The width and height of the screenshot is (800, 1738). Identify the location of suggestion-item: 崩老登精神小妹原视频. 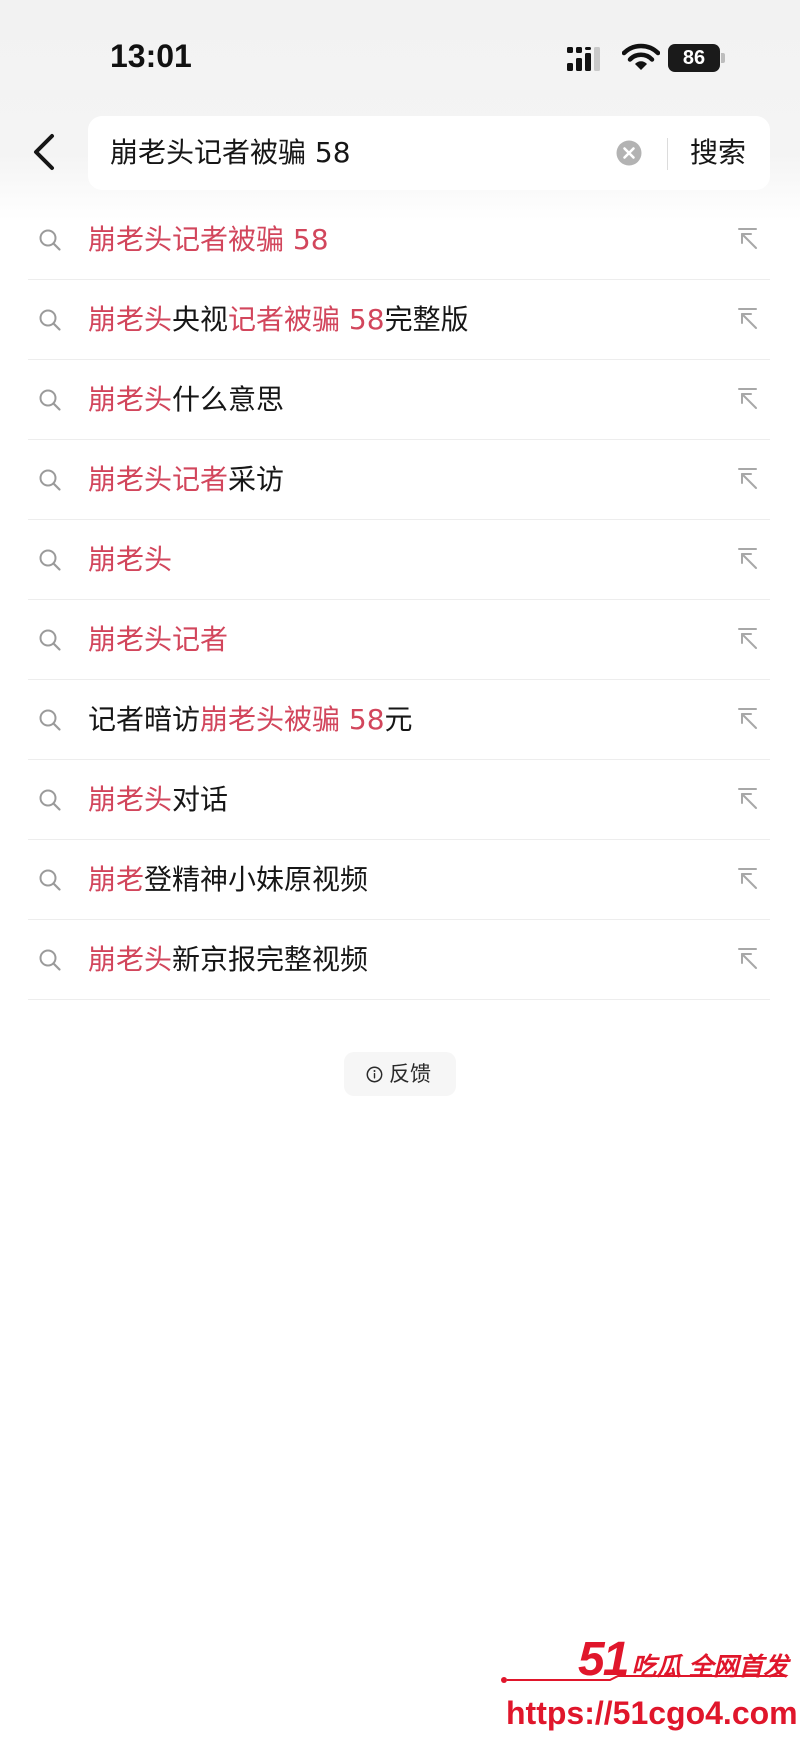
(399, 880).